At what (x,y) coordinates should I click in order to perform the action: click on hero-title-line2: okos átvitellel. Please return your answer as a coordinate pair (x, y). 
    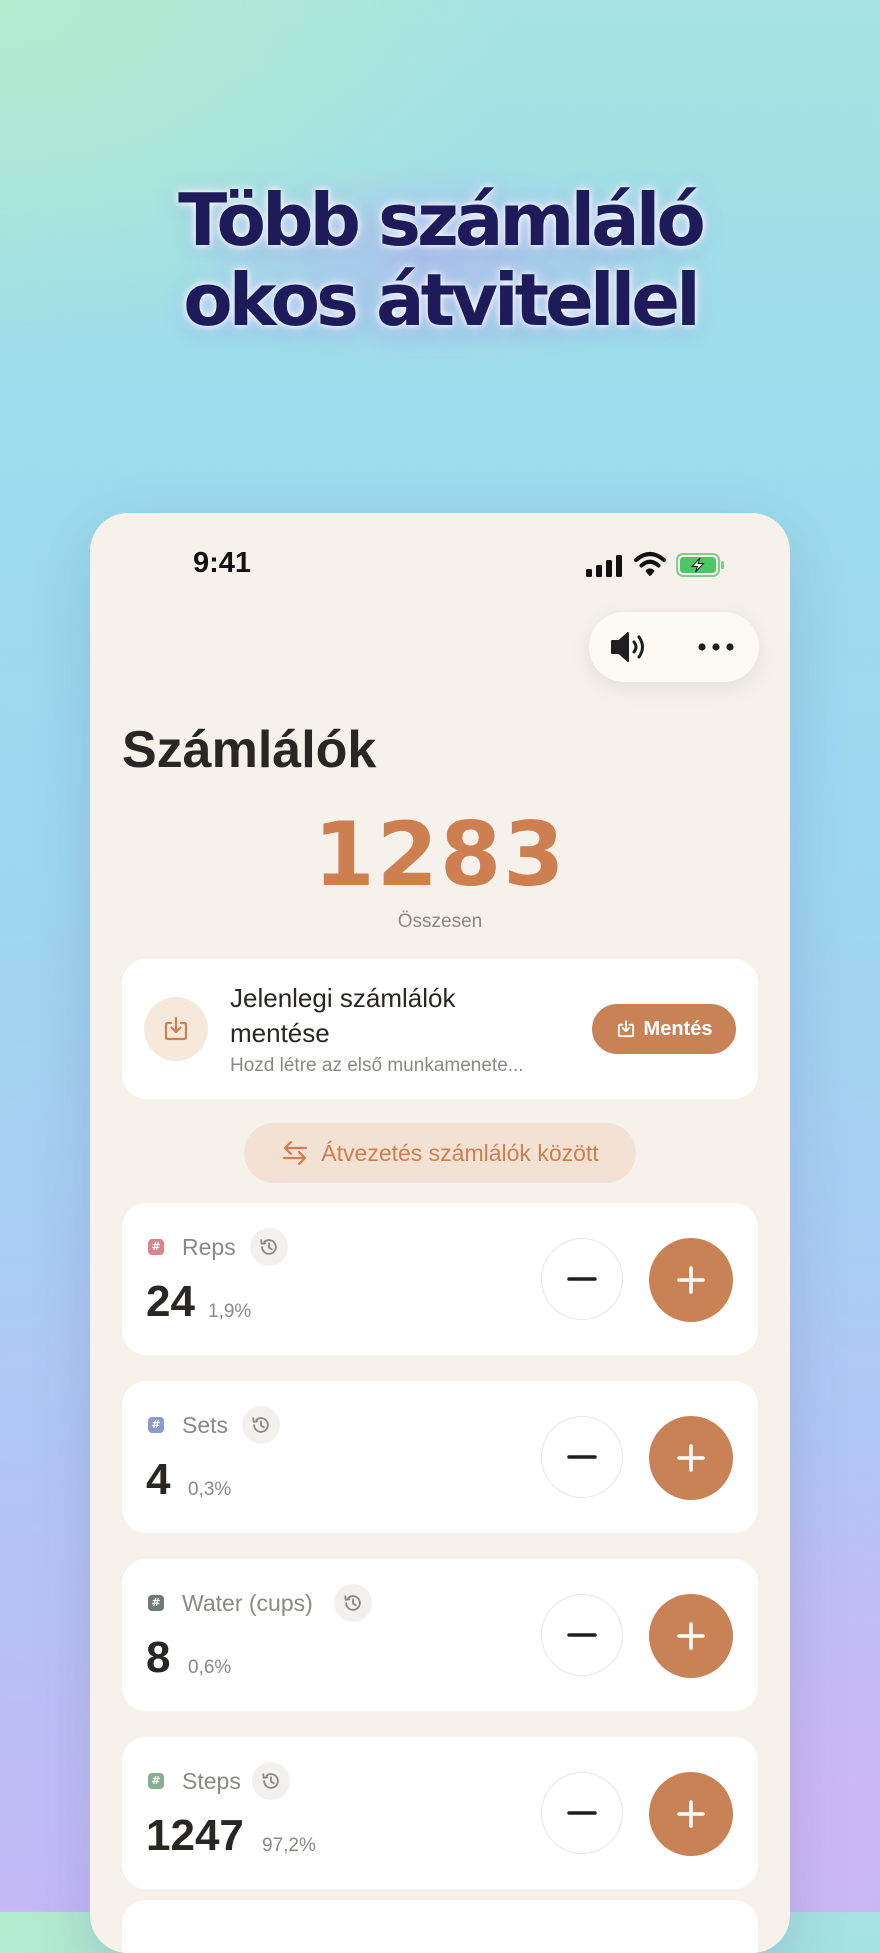
    Looking at the image, I should click on (442, 300).